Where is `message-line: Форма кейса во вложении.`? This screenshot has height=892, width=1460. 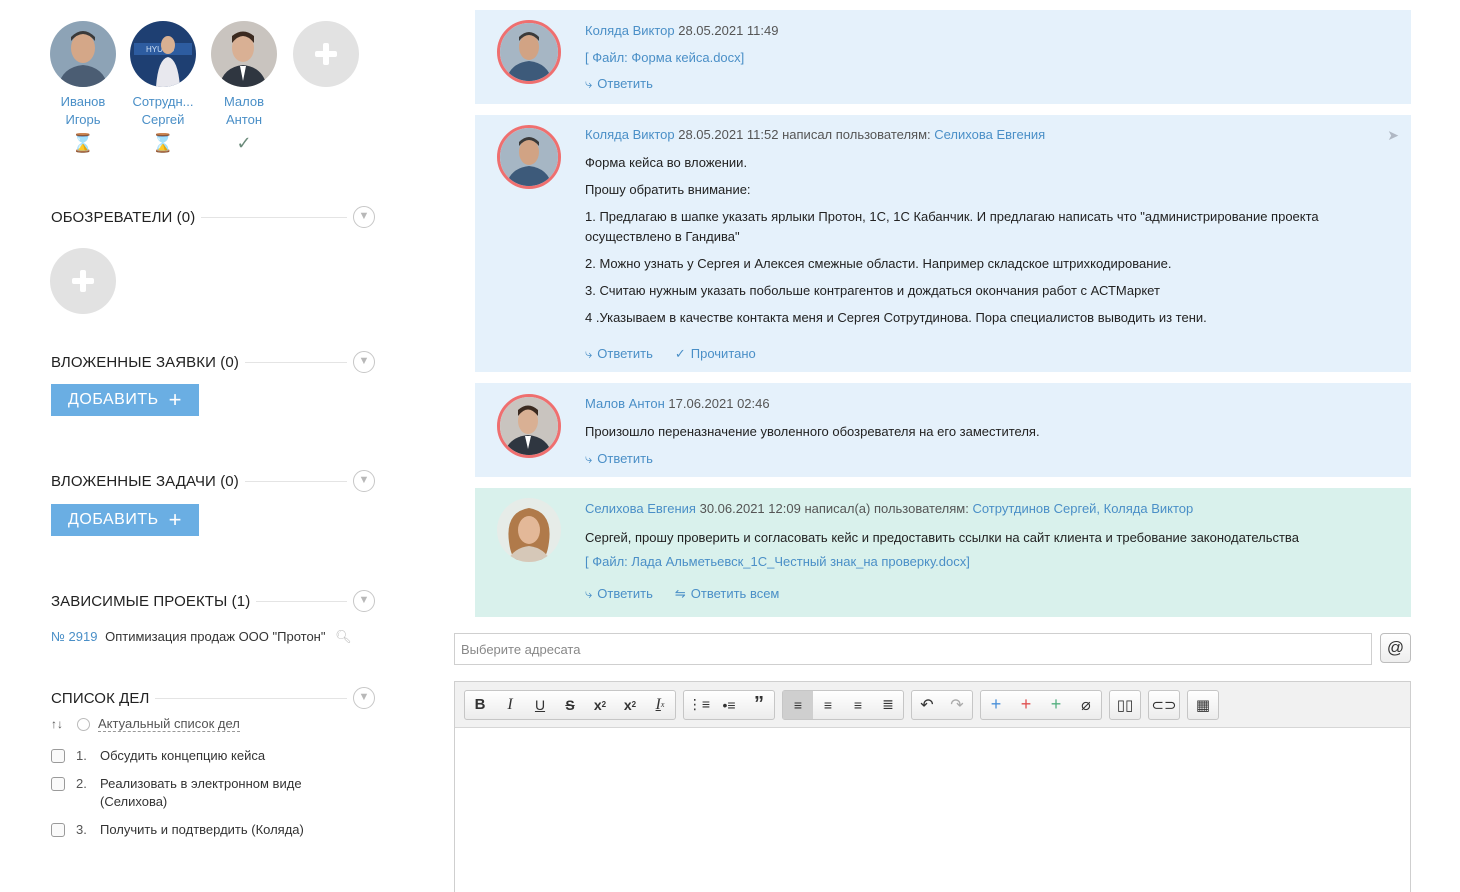
message-line: Форма кейса во вложении. is located at coordinates (666, 162).